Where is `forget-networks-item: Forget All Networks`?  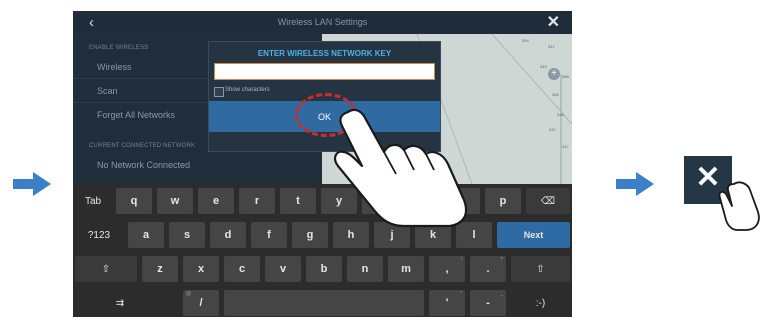 forget-networks-item: Forget All Networks is located at coordinates (136, 115).